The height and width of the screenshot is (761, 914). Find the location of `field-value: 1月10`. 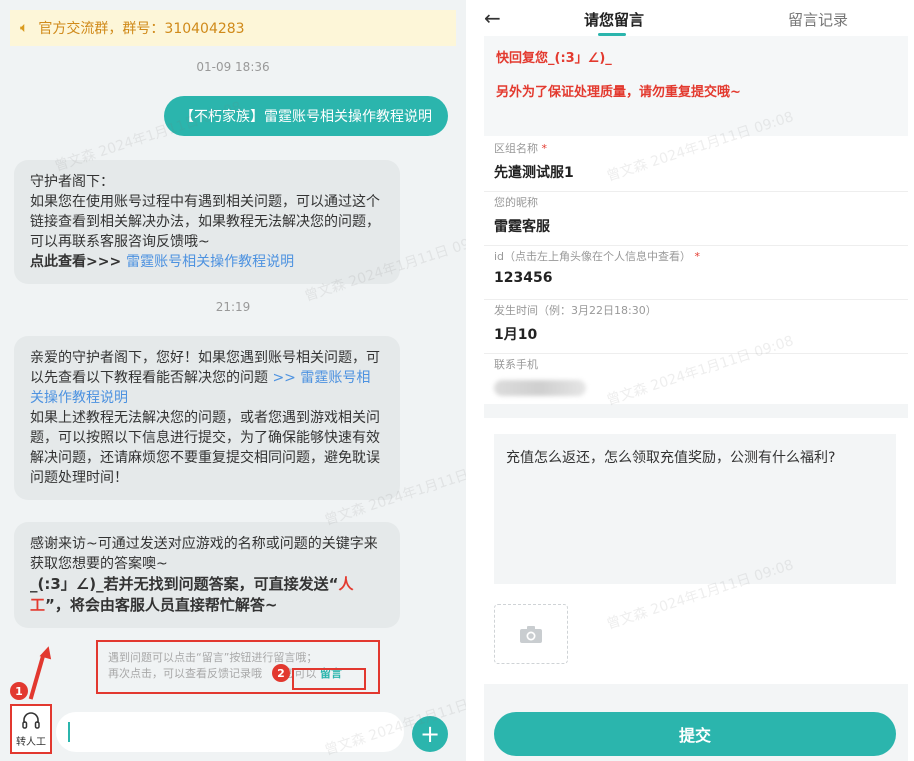

field-value: 1月10 is located at coordinates (516, 335).